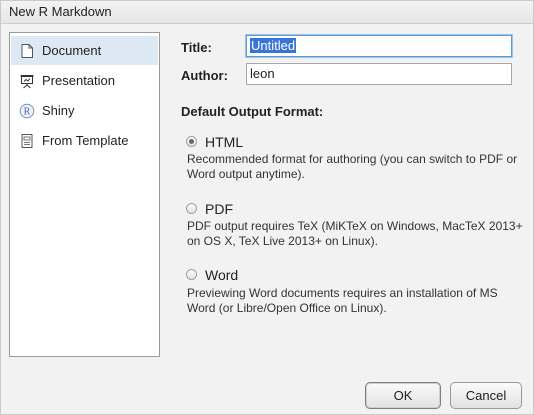  I want to click on title-input-value: Untitled, so click(273, 45).